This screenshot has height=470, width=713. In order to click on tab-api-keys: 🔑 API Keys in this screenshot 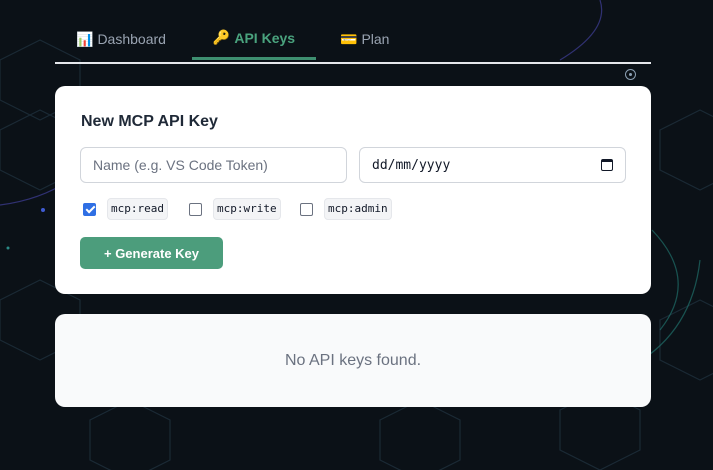, I will do `click(254, 39)`.